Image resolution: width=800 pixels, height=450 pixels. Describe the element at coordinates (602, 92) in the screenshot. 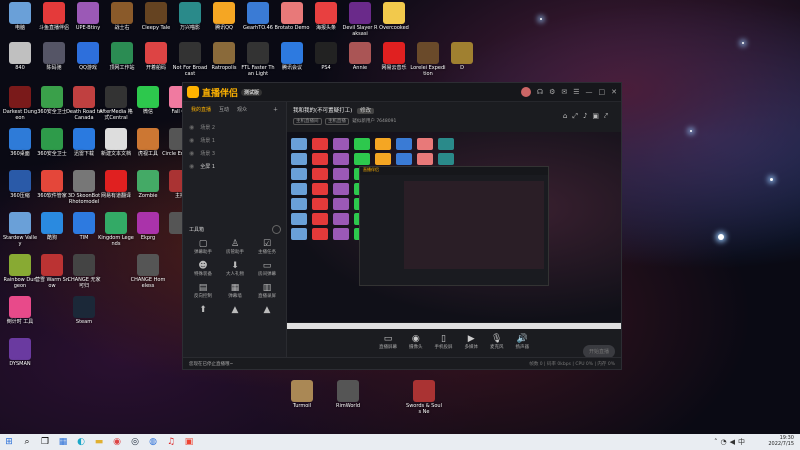

I see `maximize-icon: □` at that location.